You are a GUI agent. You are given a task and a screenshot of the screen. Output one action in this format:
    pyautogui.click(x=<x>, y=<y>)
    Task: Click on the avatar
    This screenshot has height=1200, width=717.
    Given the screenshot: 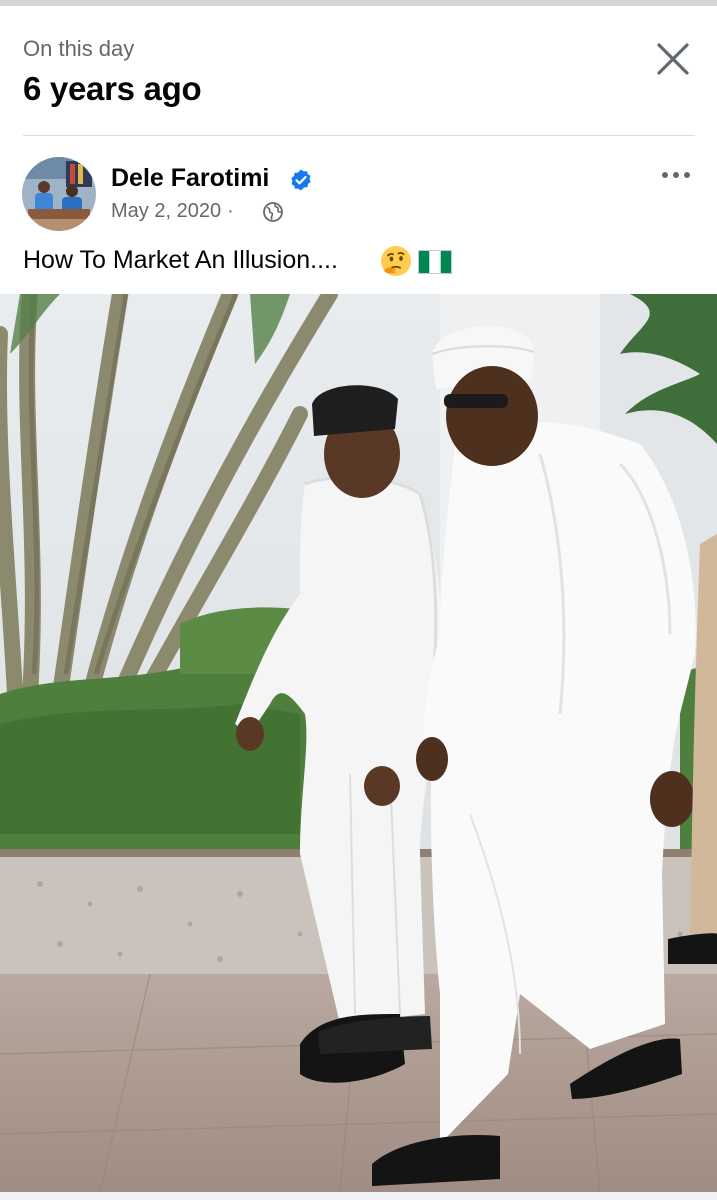 What is the action you would take?
    pyautogui.click(x=59, y=194)
    